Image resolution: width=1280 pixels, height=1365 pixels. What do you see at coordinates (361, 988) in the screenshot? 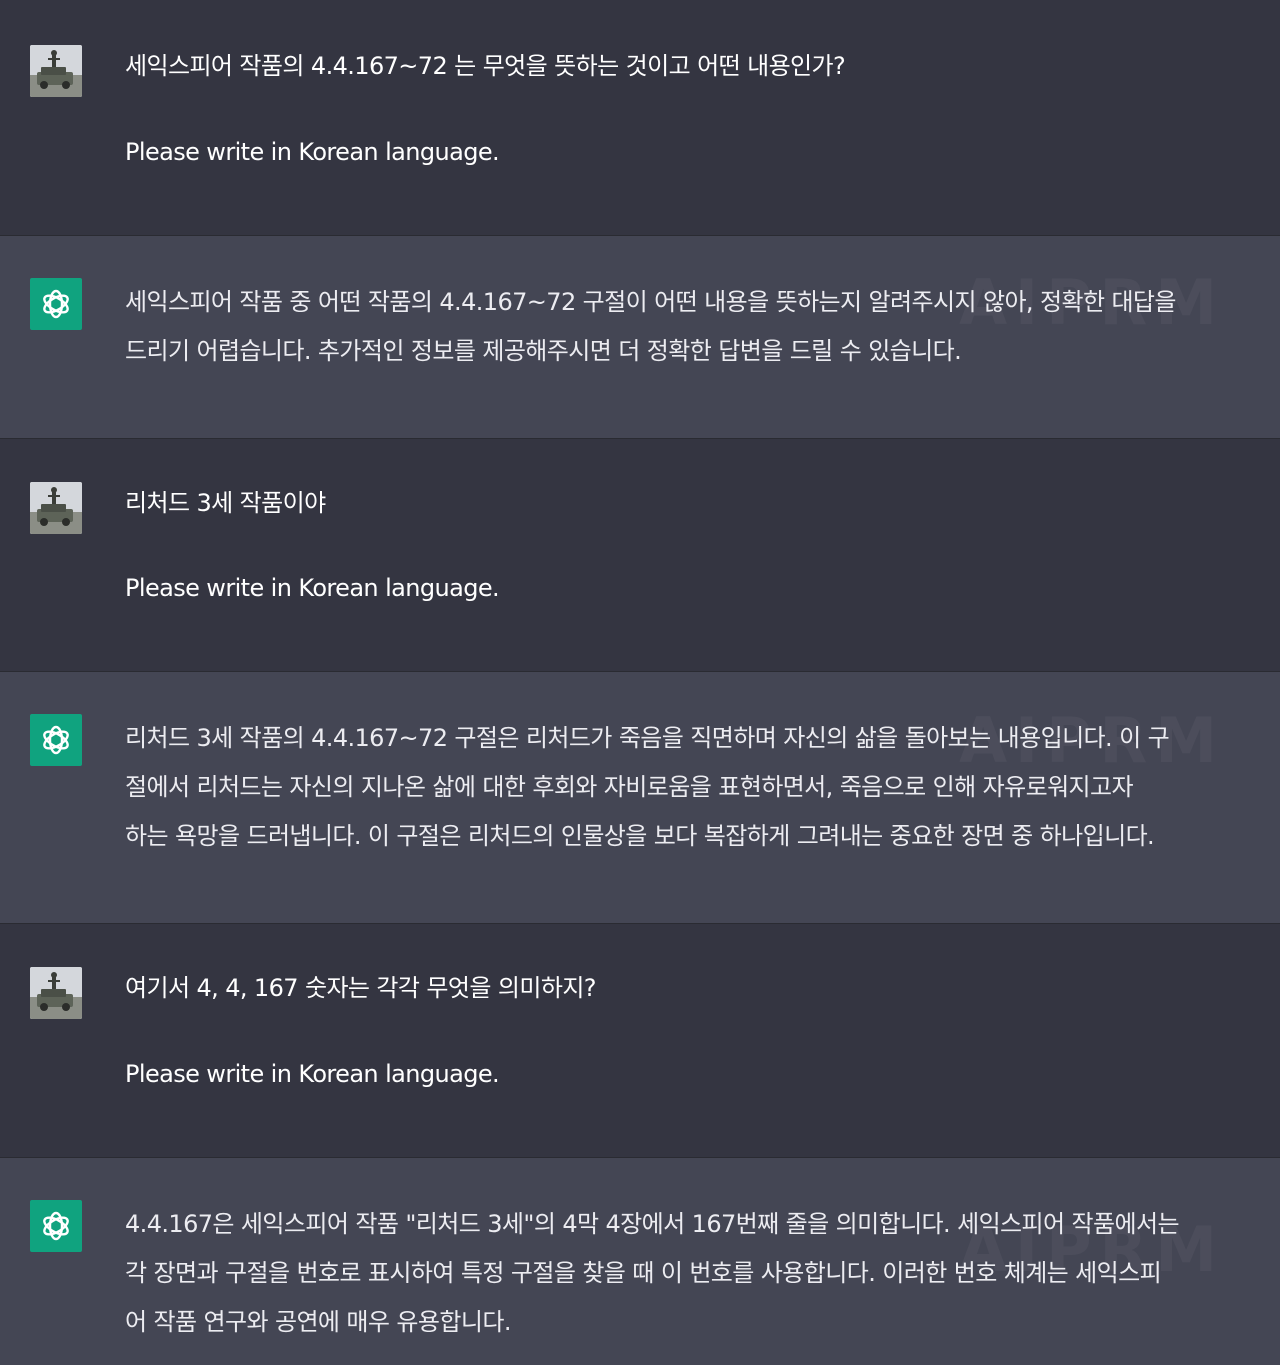
I see `user-message-line: 여기서 4, 4, 167 숫자는 각각 무엇을 의미하지?` at bounding box center [361, 988].